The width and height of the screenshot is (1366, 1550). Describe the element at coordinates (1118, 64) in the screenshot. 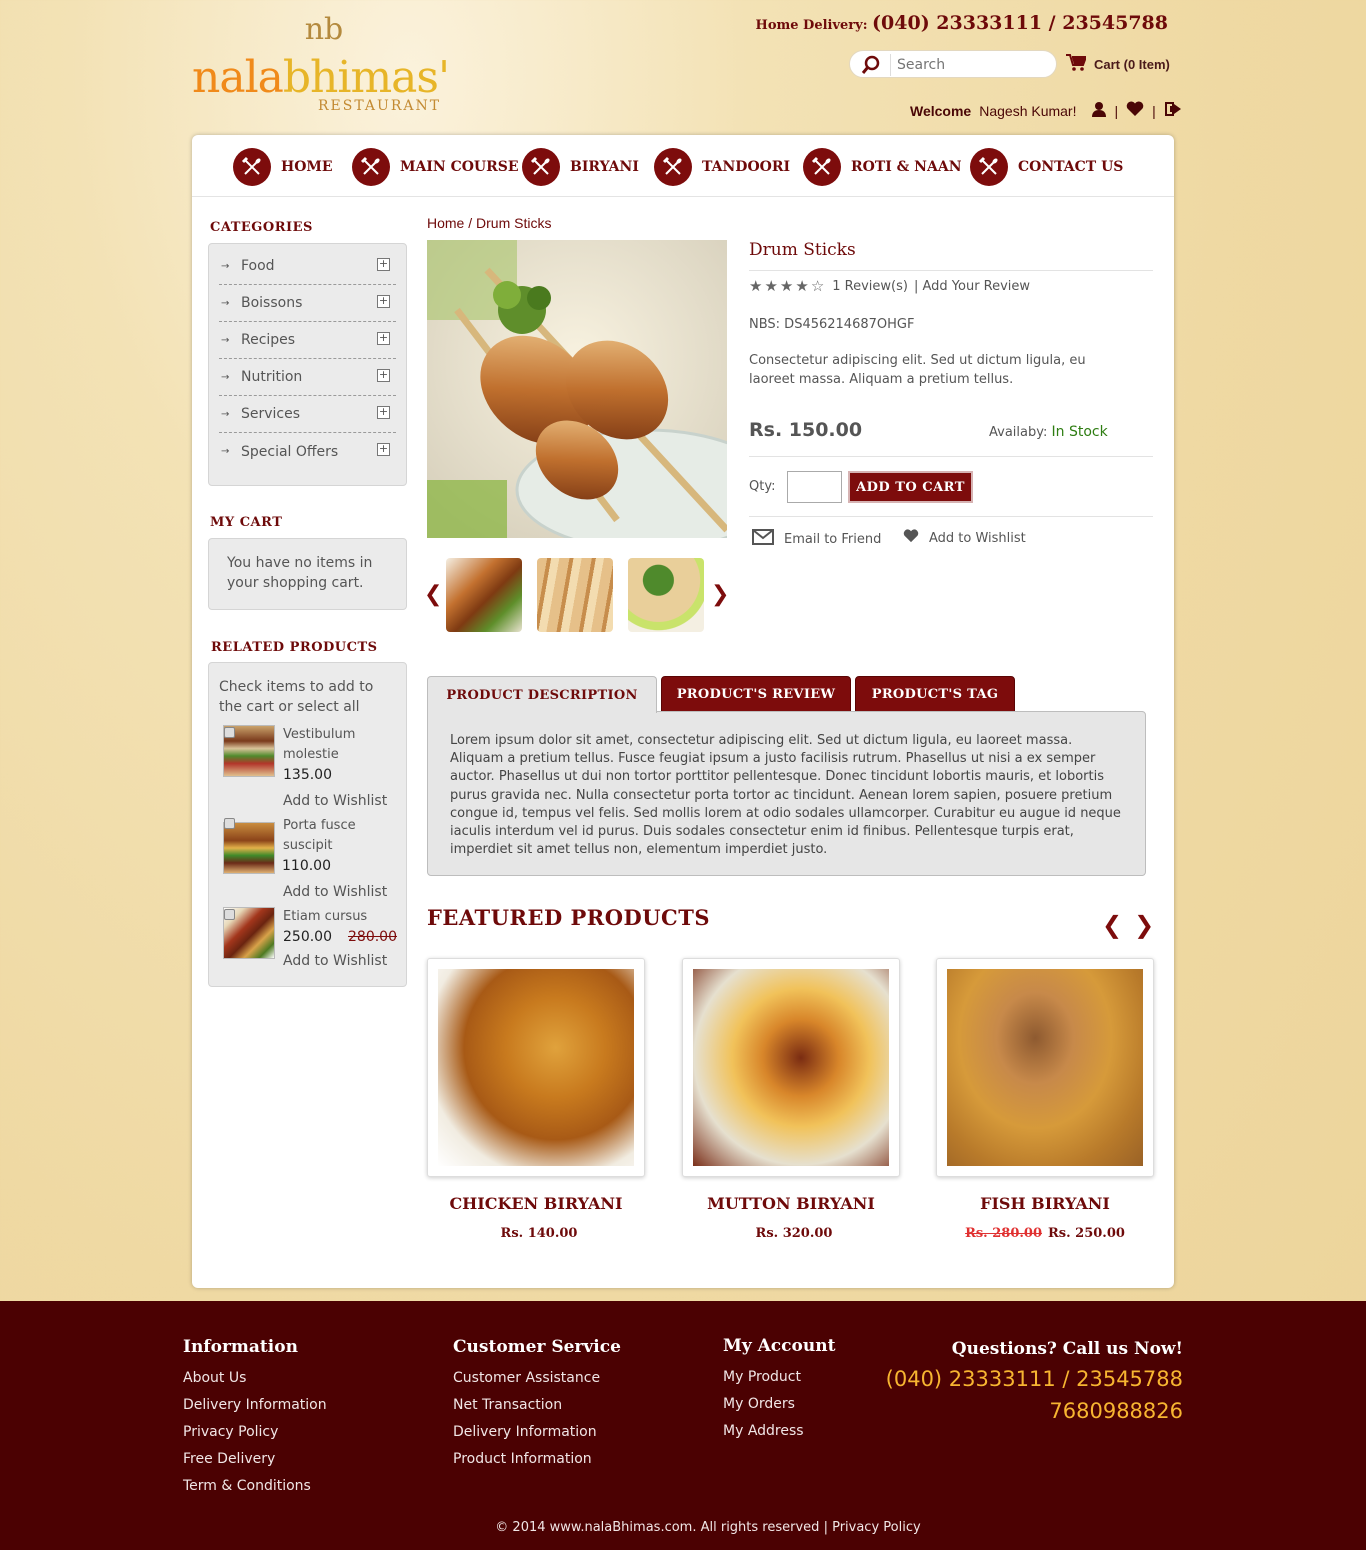

I see `cart-link: Cart (0 Item)` at that location.